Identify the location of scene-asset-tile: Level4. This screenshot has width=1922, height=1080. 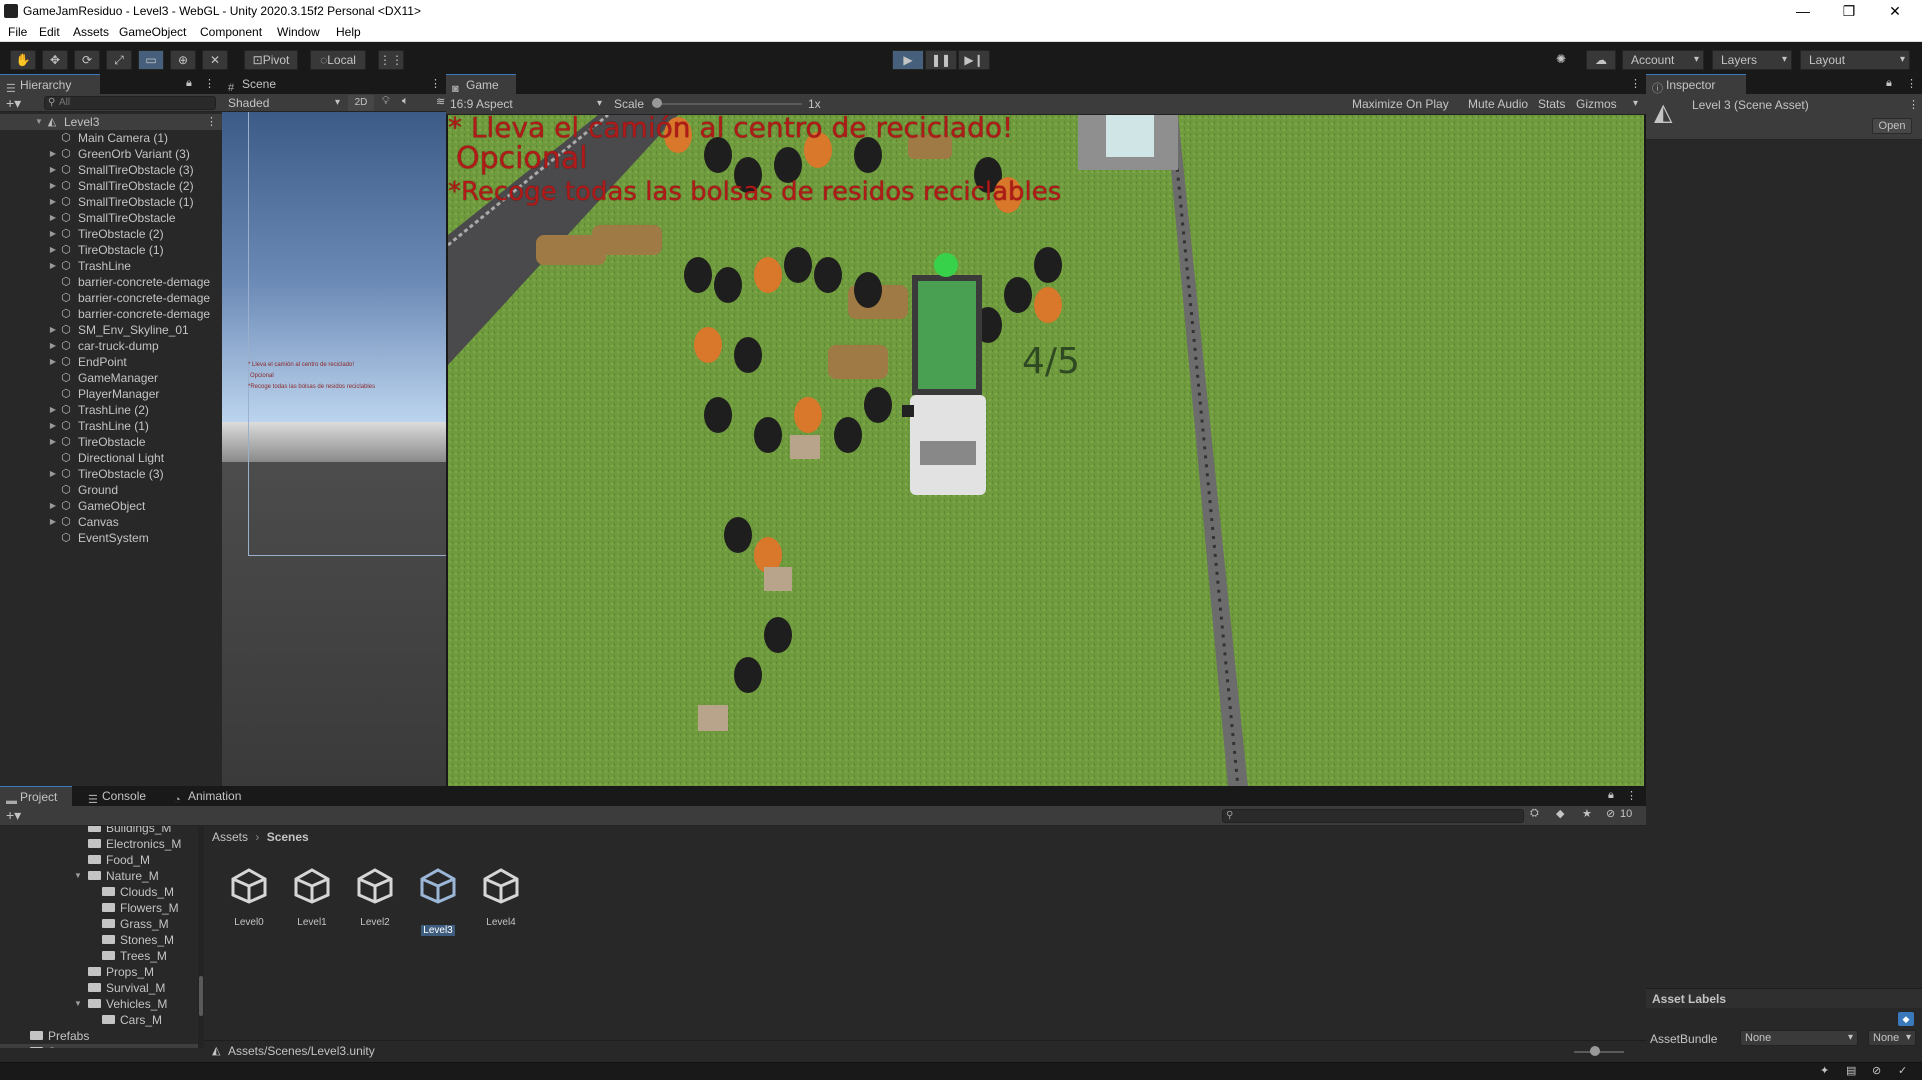
(501, 903).